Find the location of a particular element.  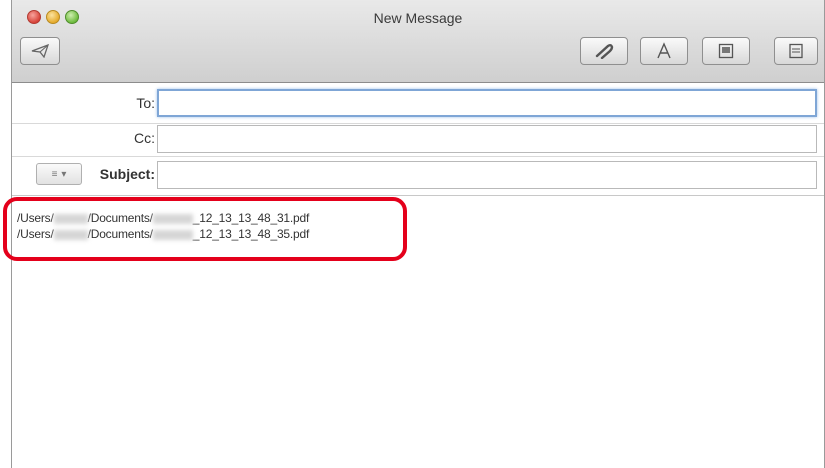

subject-field is located at coordinates (487, 175).